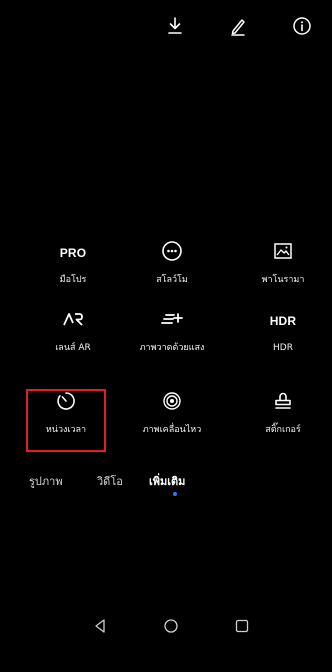 This screenshot has height=672, width=332. What do you see at coordinates (172, 348) in the screenshot?
I see `mode-label: ภาพวาดด้วยแสง` at bounding box center [172, 348].